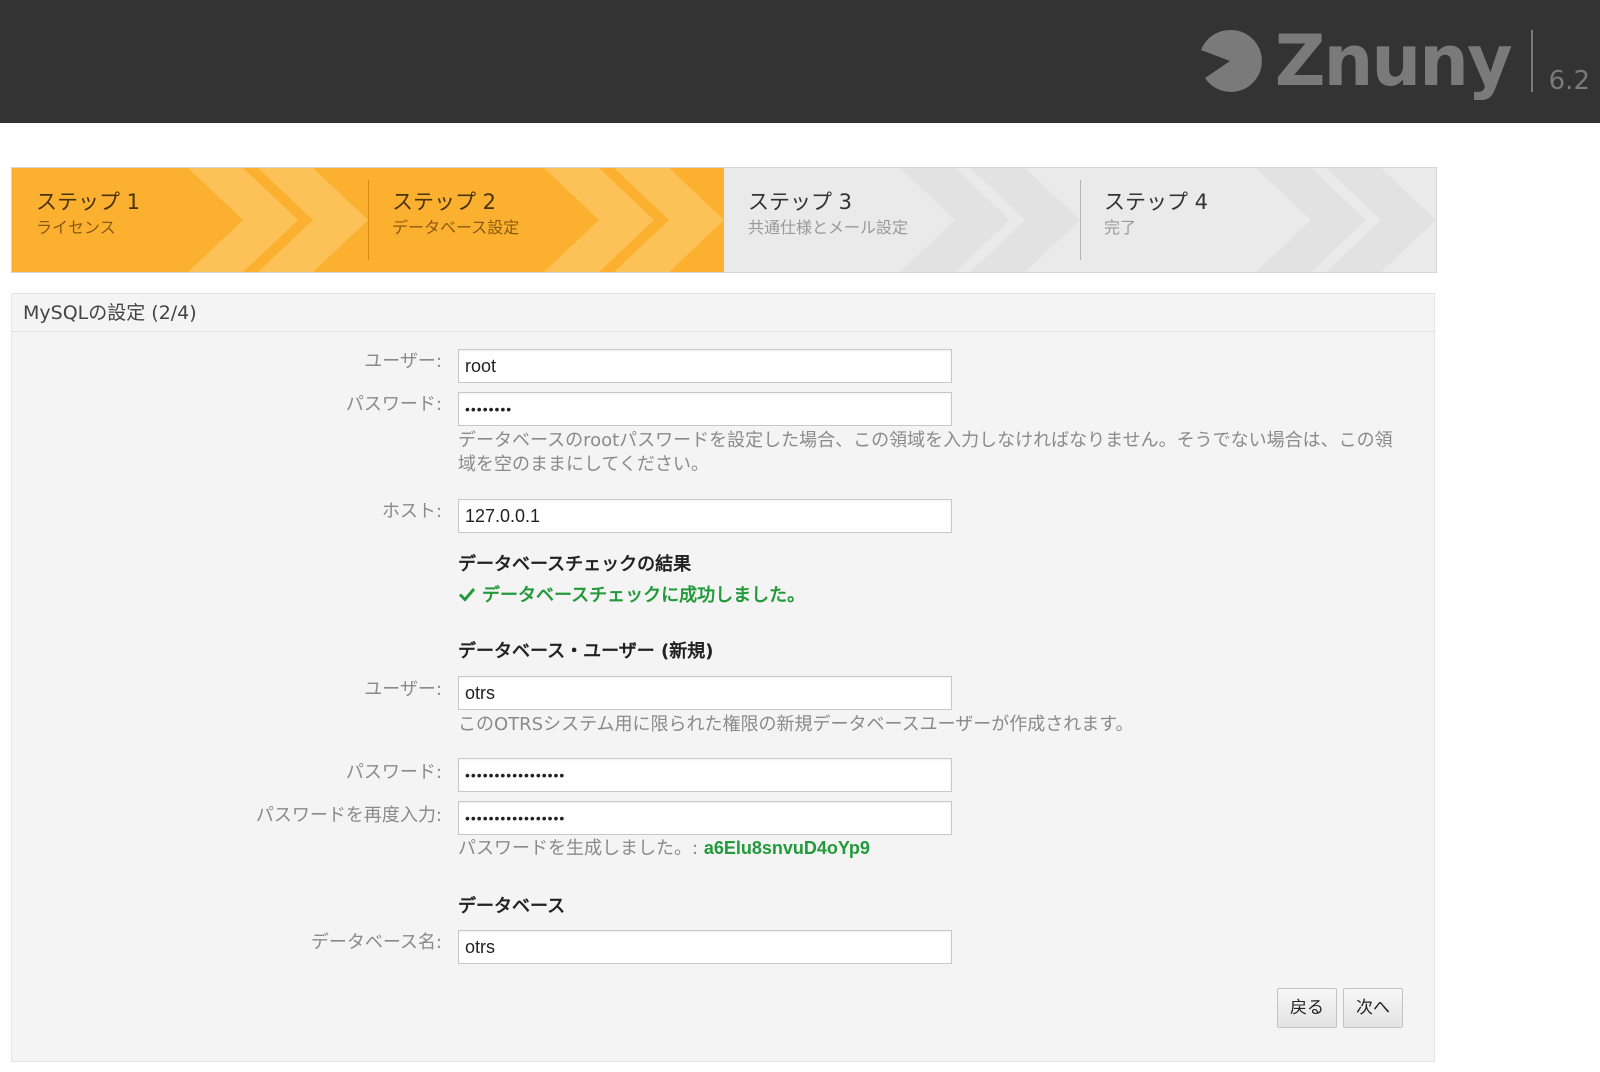 This screenshot has height=1072, width=1600. What do you see at coordinates (800, 202) in the screenshot?
I see `step-title: ステップ 3` at bounding box center [800, 202].